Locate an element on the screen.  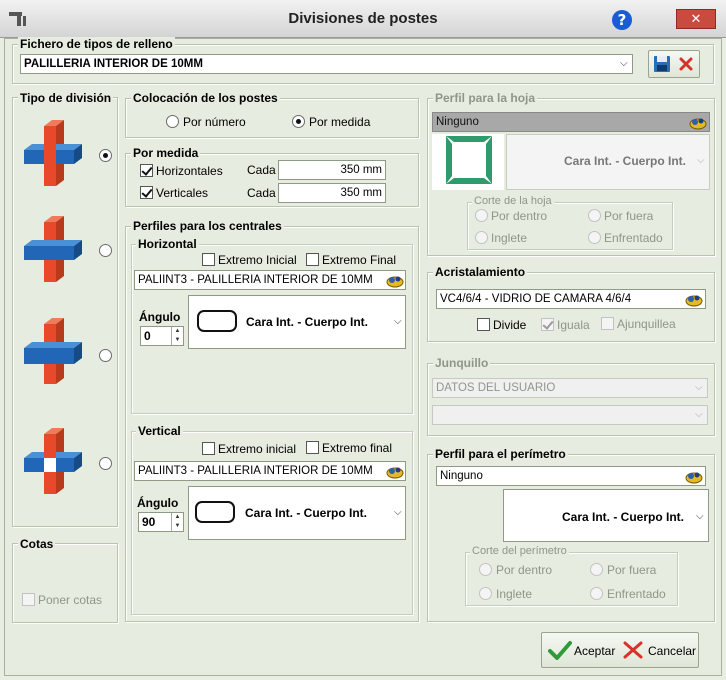
por-medida-legend: Por medida is located at coordinates (166, 153).